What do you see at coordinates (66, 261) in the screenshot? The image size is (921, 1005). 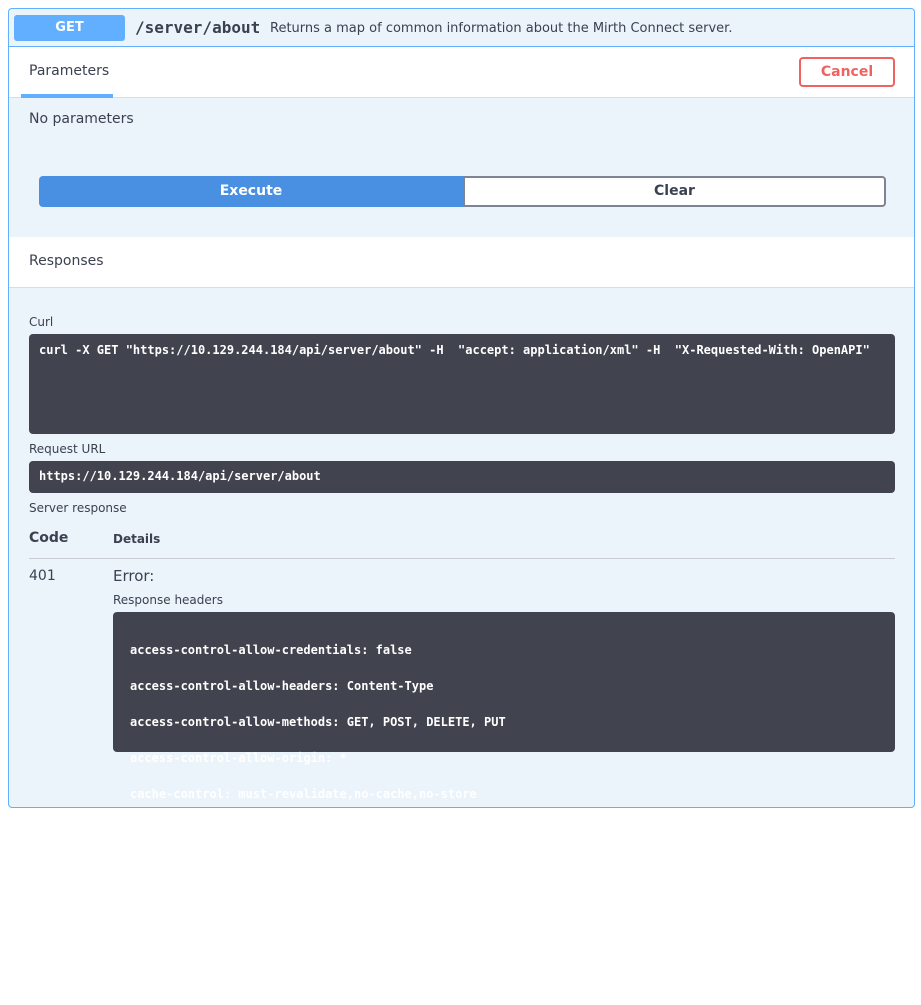 I see `responses-title: Responses` at bounding box center [66, 261].